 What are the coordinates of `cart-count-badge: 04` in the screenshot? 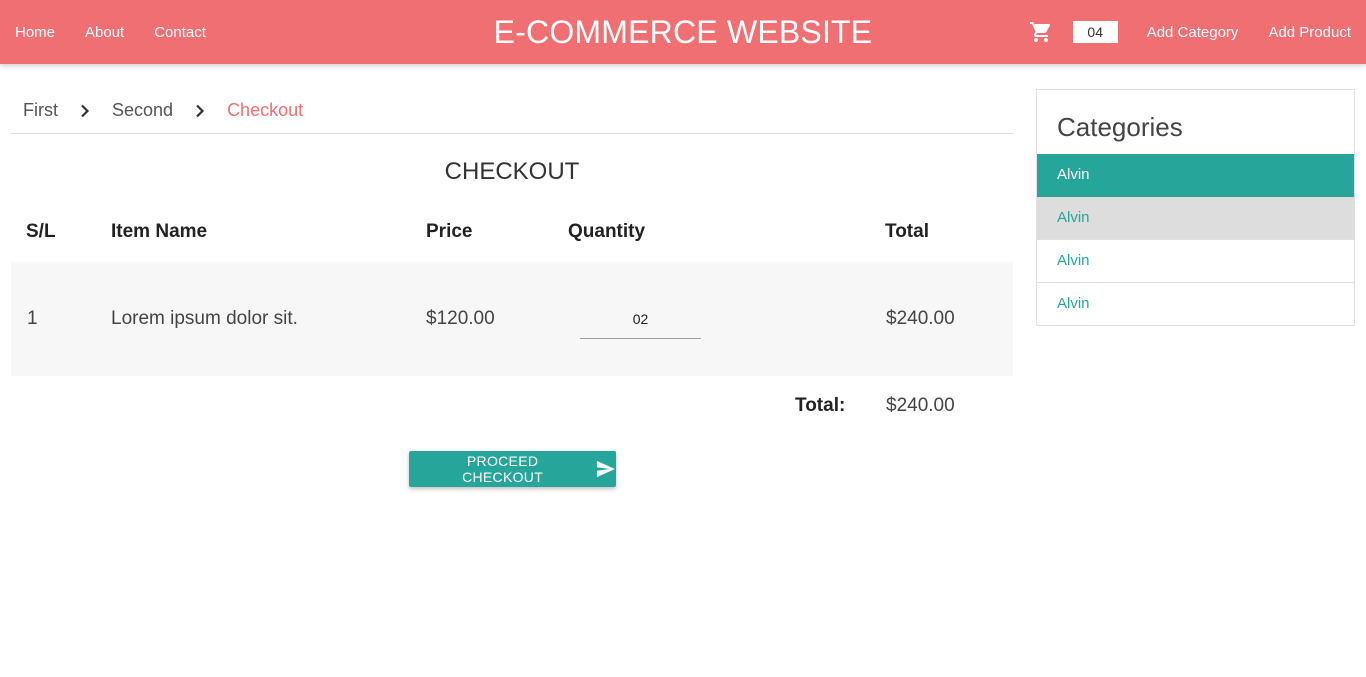 It's located at (1095, 32).